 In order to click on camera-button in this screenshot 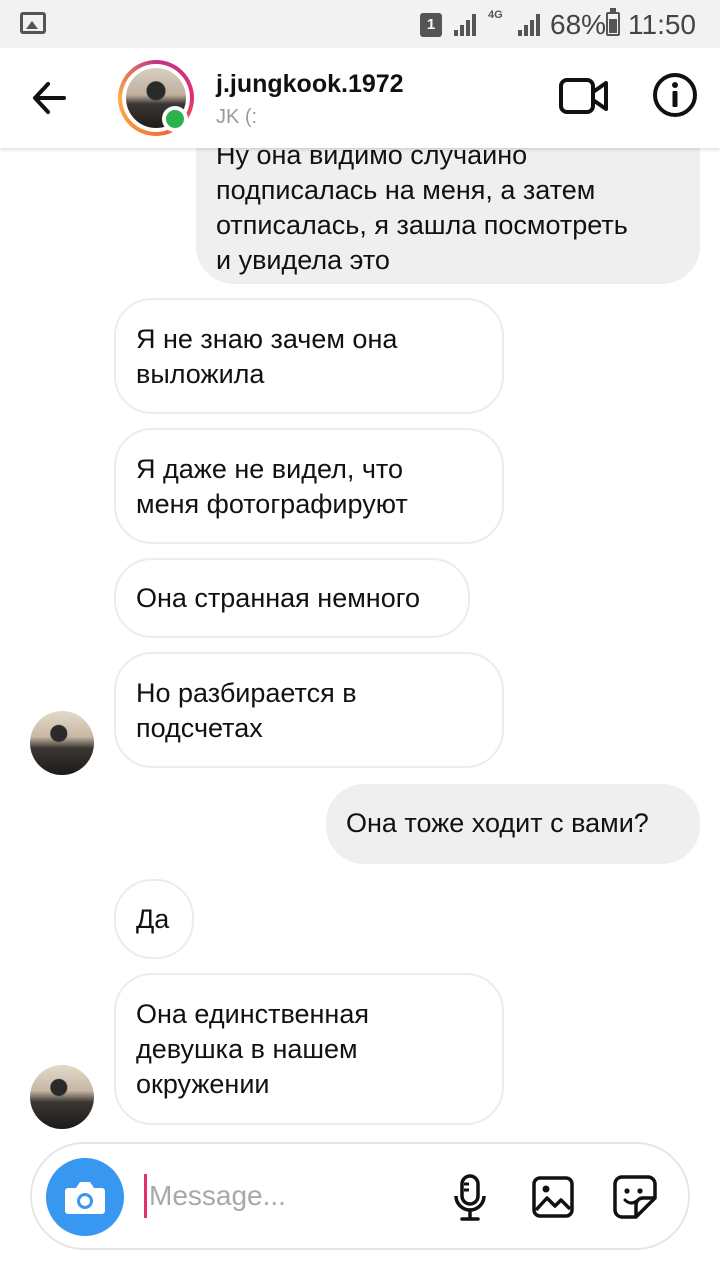, I will do `click(85, 1197)`.